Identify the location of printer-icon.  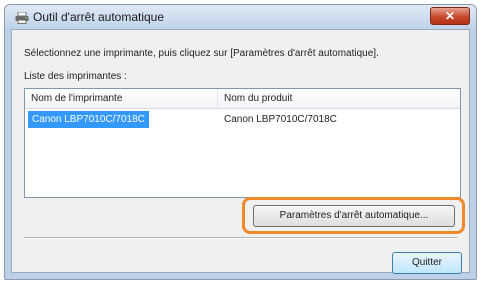
(22, 17).